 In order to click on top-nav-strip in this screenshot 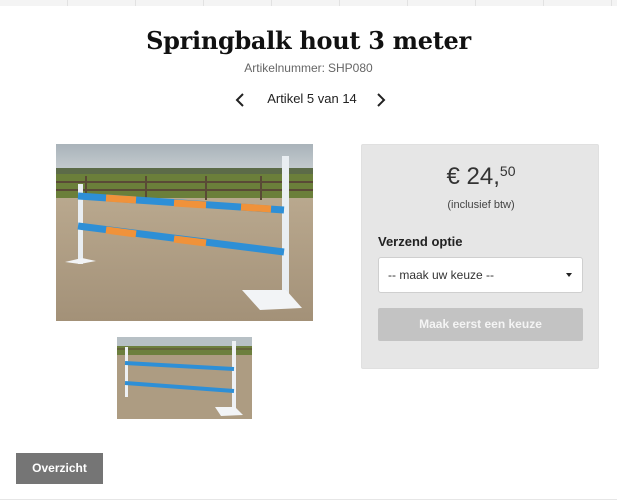, I will do `click(308, 3)`.